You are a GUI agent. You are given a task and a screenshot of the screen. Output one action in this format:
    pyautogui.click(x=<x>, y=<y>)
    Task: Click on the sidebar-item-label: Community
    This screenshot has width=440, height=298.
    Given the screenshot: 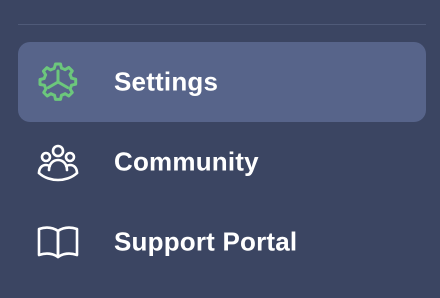 What is the action you would take?
    pyautogui.click(x=186, y=161)
    